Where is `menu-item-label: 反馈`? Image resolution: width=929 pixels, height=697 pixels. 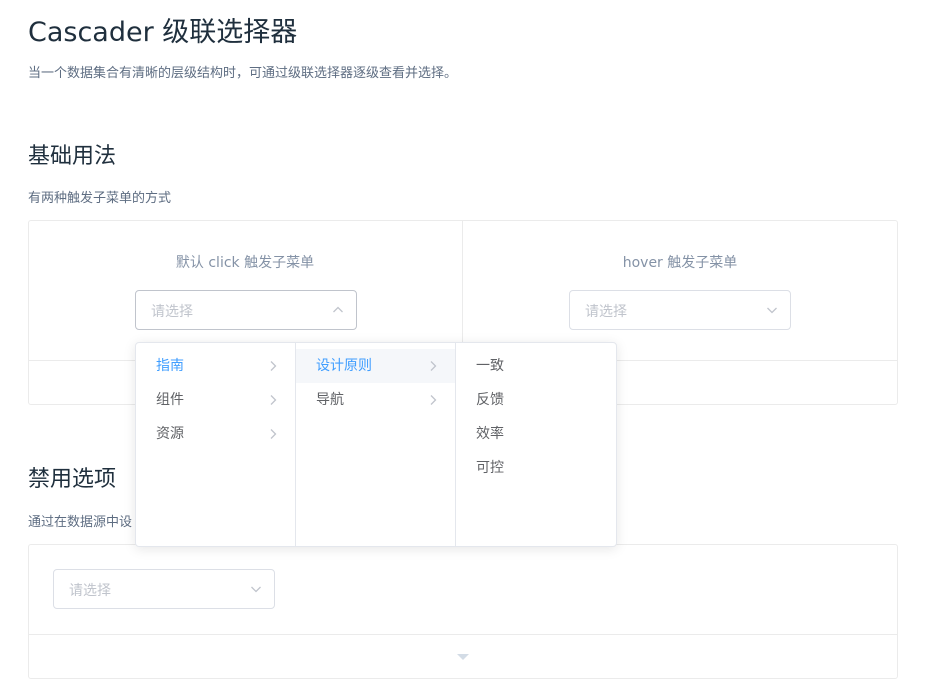
menu-item-label: 反馈 is located at coordinates (490, 400).